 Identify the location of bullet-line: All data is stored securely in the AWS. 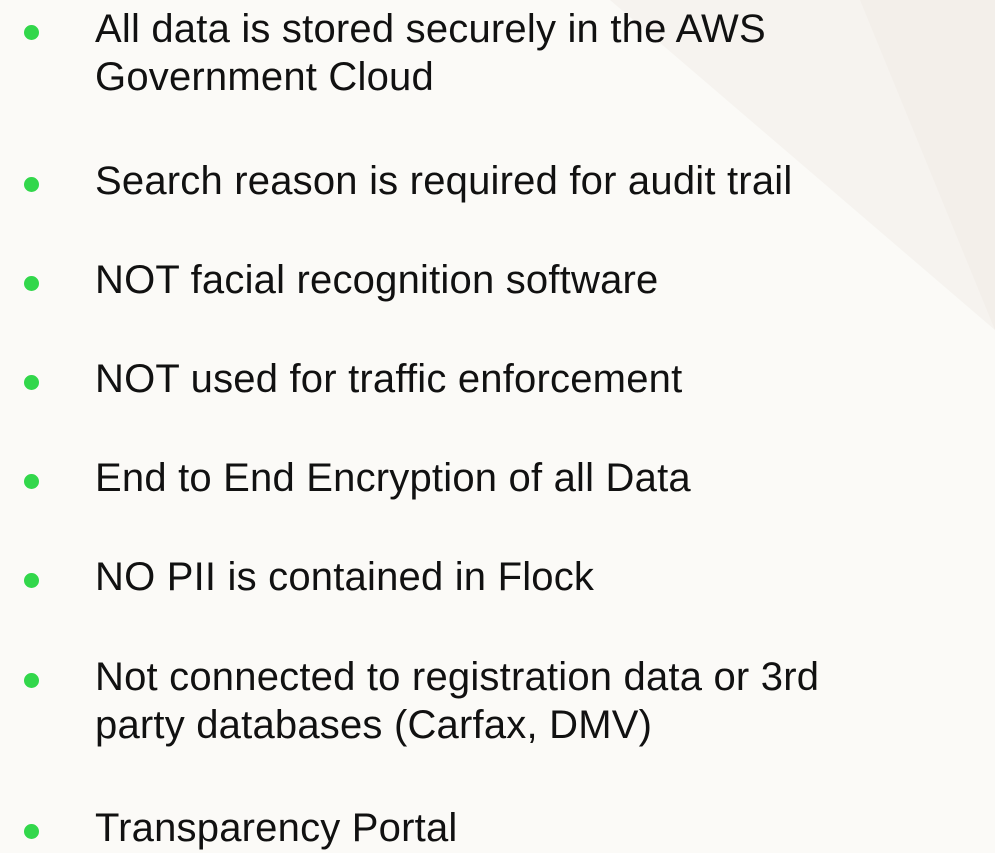
(430, 29).